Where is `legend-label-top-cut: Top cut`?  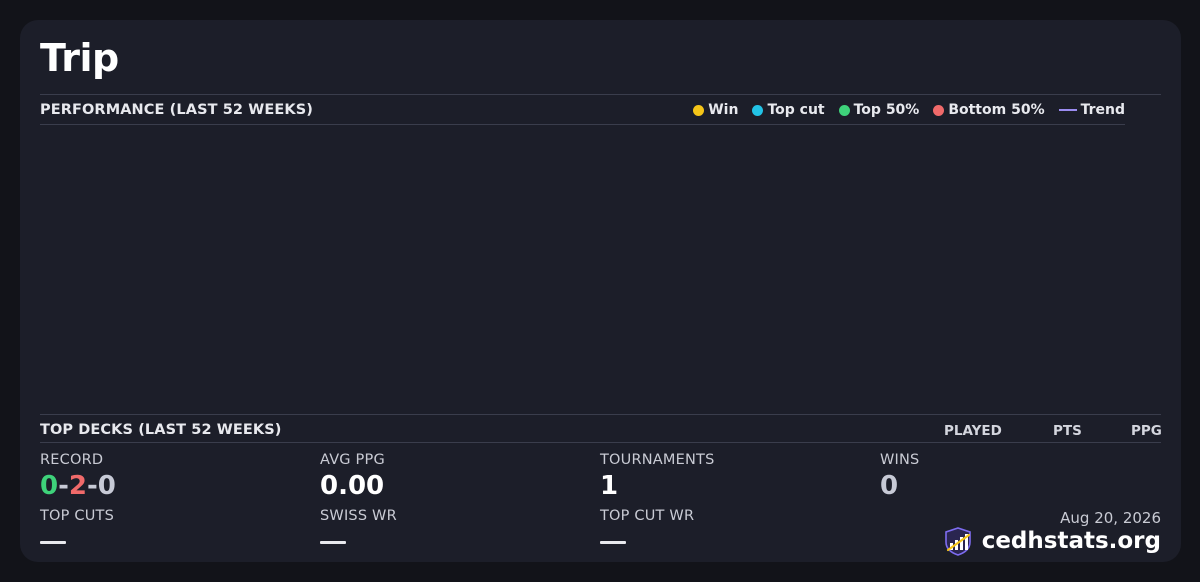 legend-label-top-cut: Top cut is located at coordinates (796, 110).